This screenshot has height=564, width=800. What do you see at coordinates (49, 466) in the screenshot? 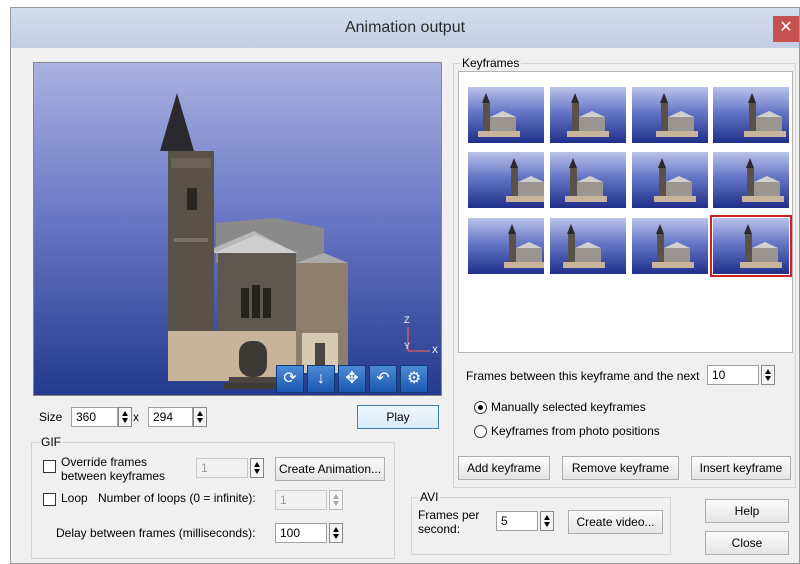
I see `override-frames-checkbox` at bounding box center [49, 466].